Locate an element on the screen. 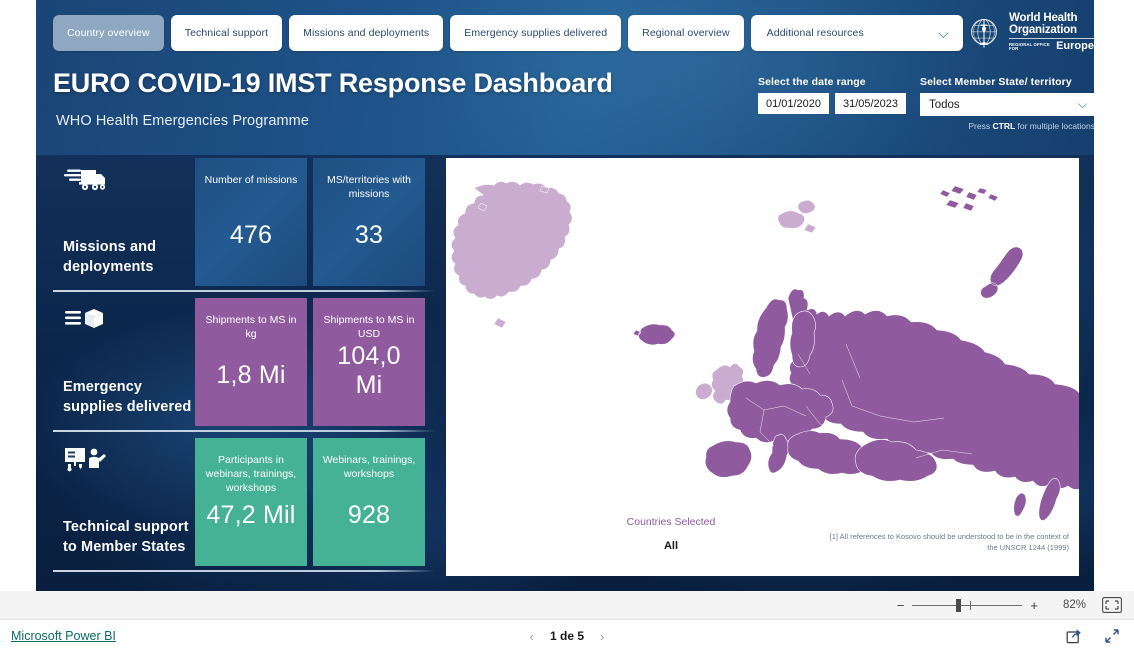 This screenshot has width=1134, height=652. zoom-toolbar: − + 82% is located at coordinates (567, 605).